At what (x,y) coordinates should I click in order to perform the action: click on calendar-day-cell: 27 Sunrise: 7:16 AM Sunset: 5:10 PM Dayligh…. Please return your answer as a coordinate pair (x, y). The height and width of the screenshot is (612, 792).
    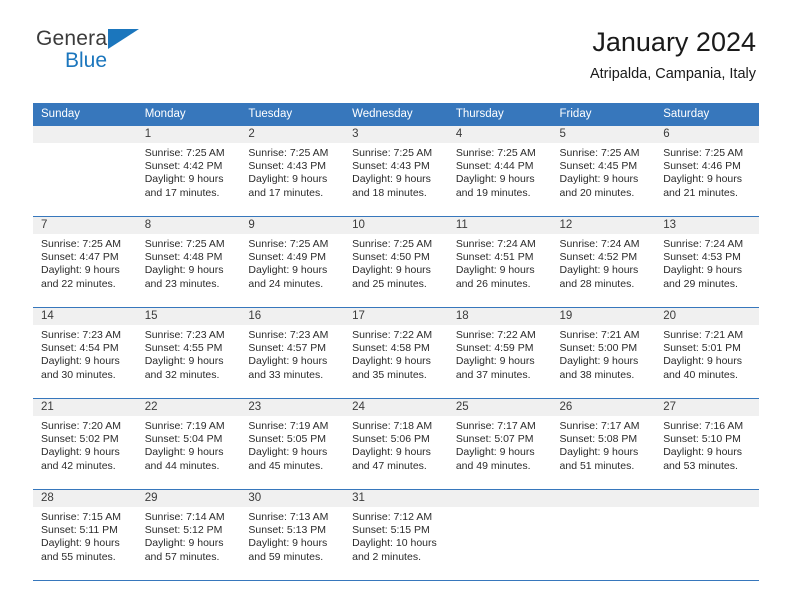
    Looking at the image, I should click on (707, 444).